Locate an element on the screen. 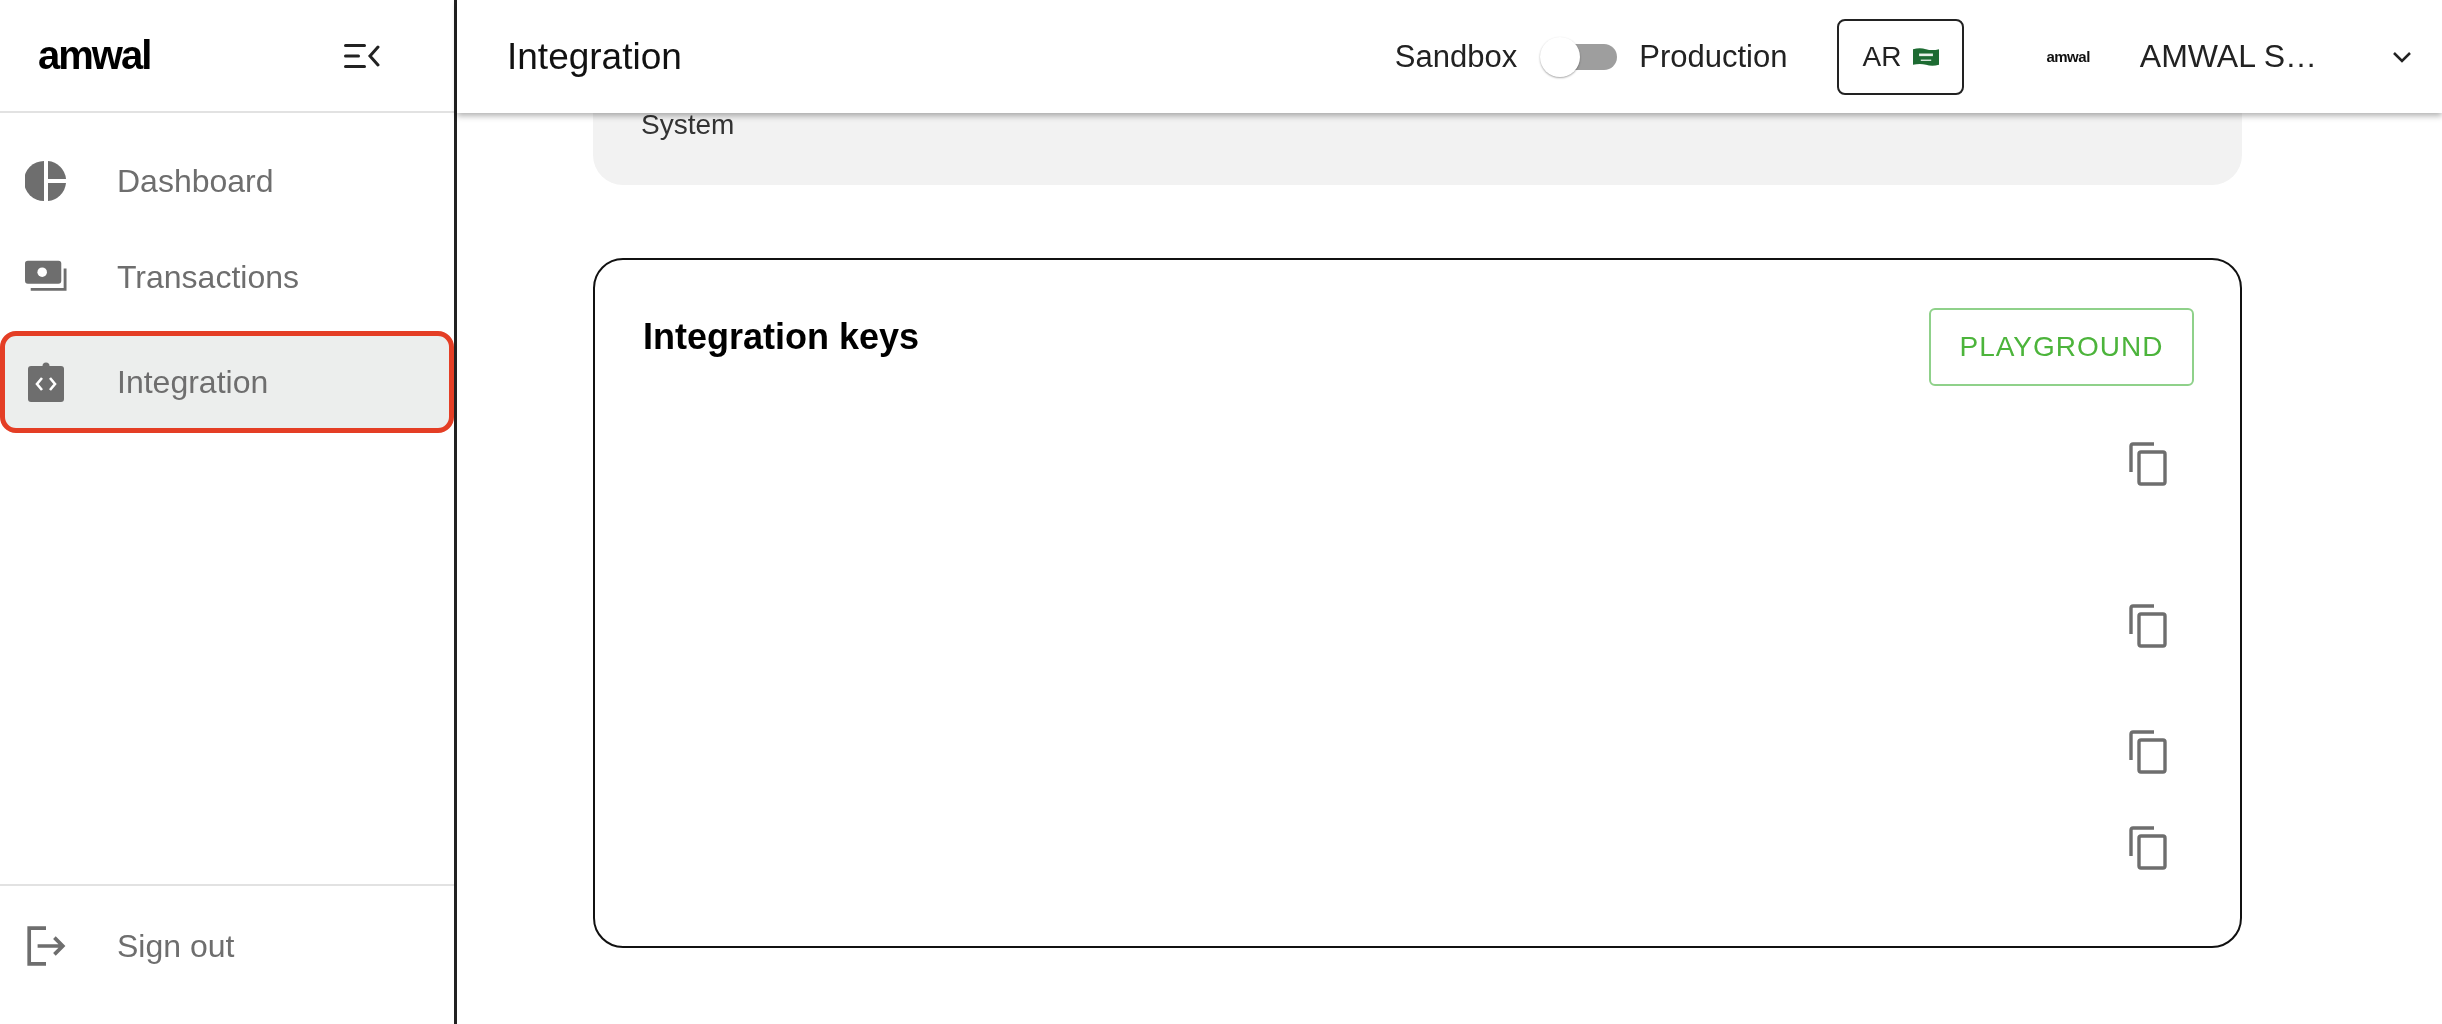  flag-icon is located at coordinates (1926, 56).